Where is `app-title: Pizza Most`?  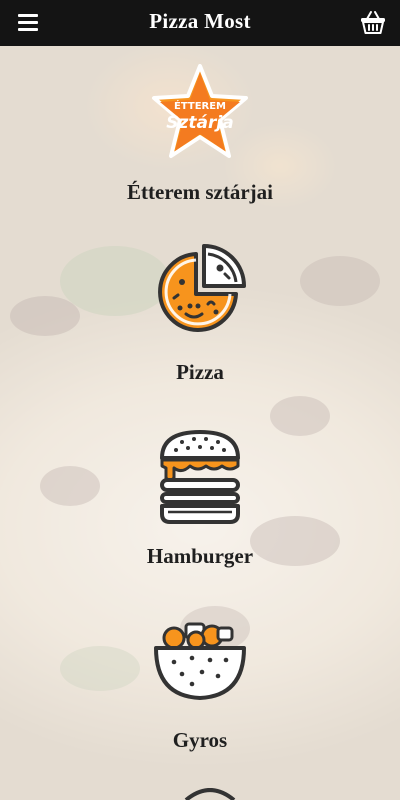
app-title: Pizza Most is located at coordinates (200, 21).